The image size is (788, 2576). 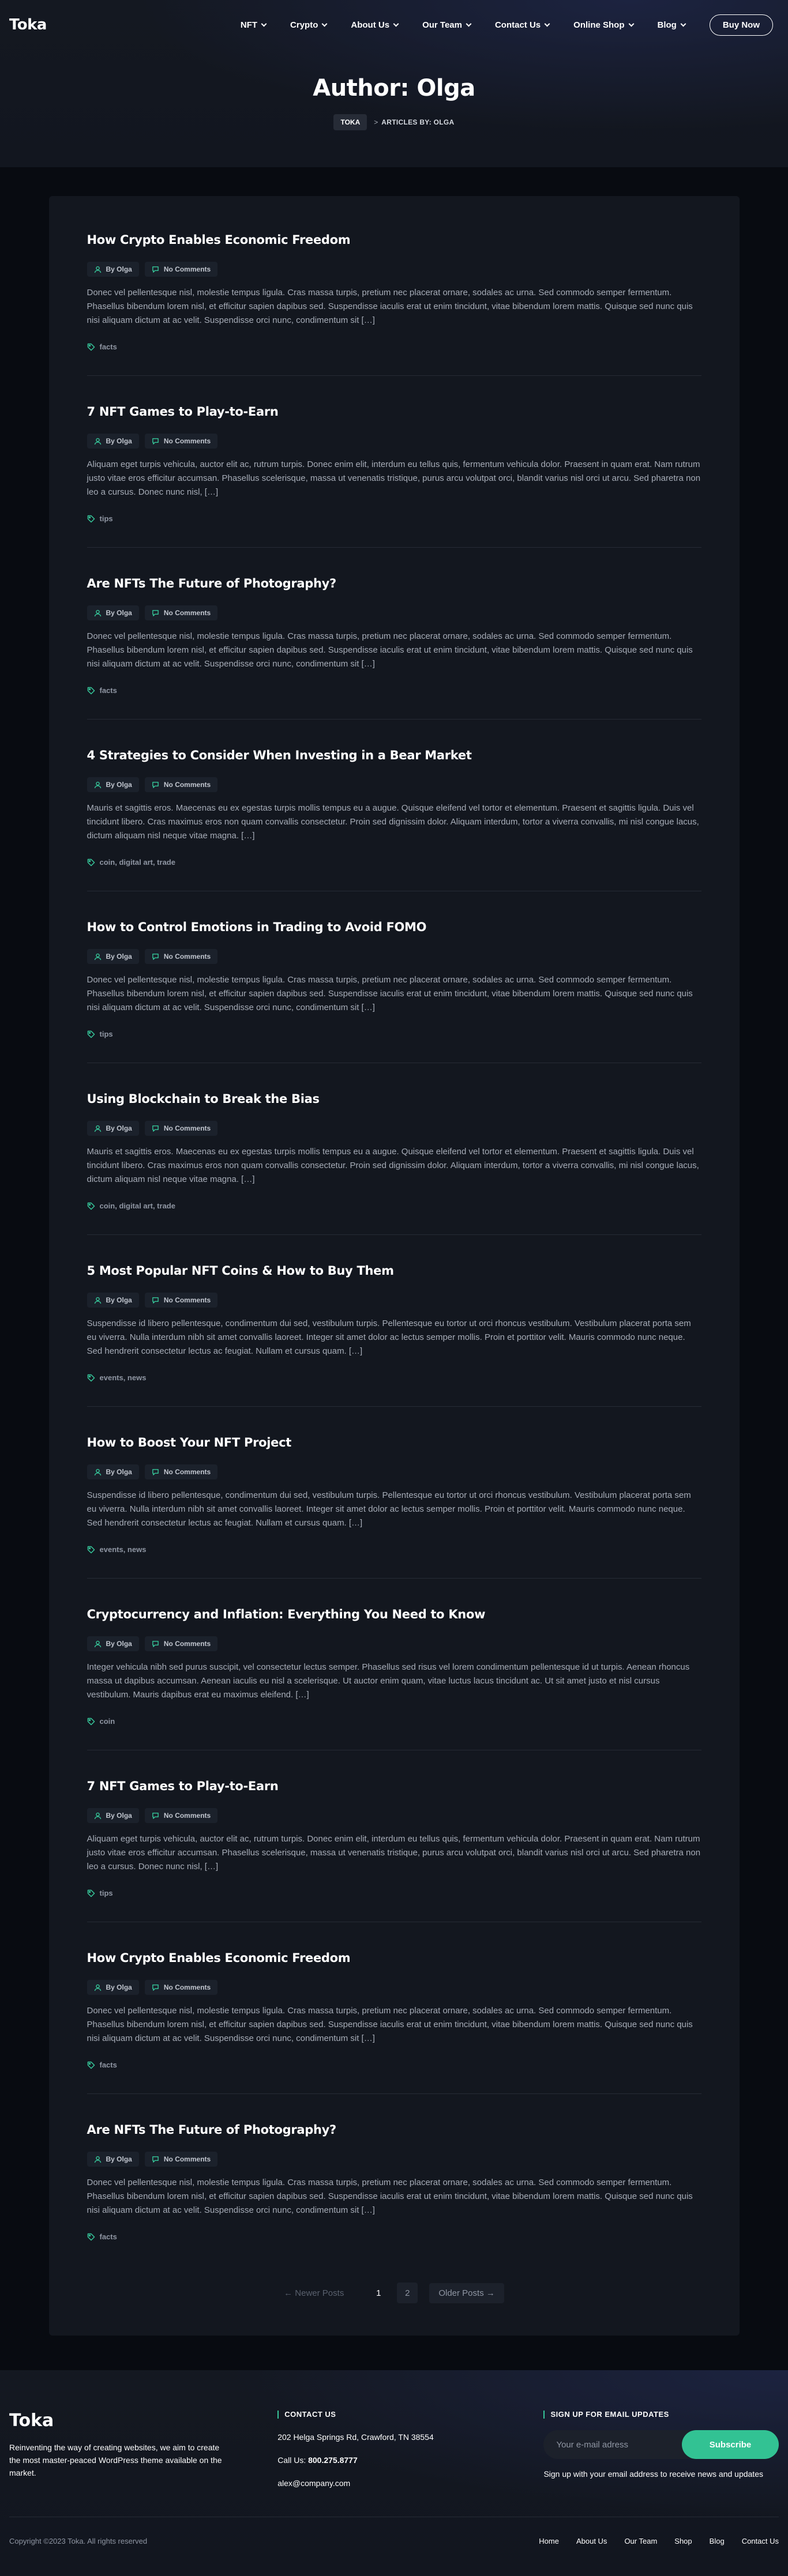 I want to click on footer-link-home: Home, so click(x=549, y=2541).